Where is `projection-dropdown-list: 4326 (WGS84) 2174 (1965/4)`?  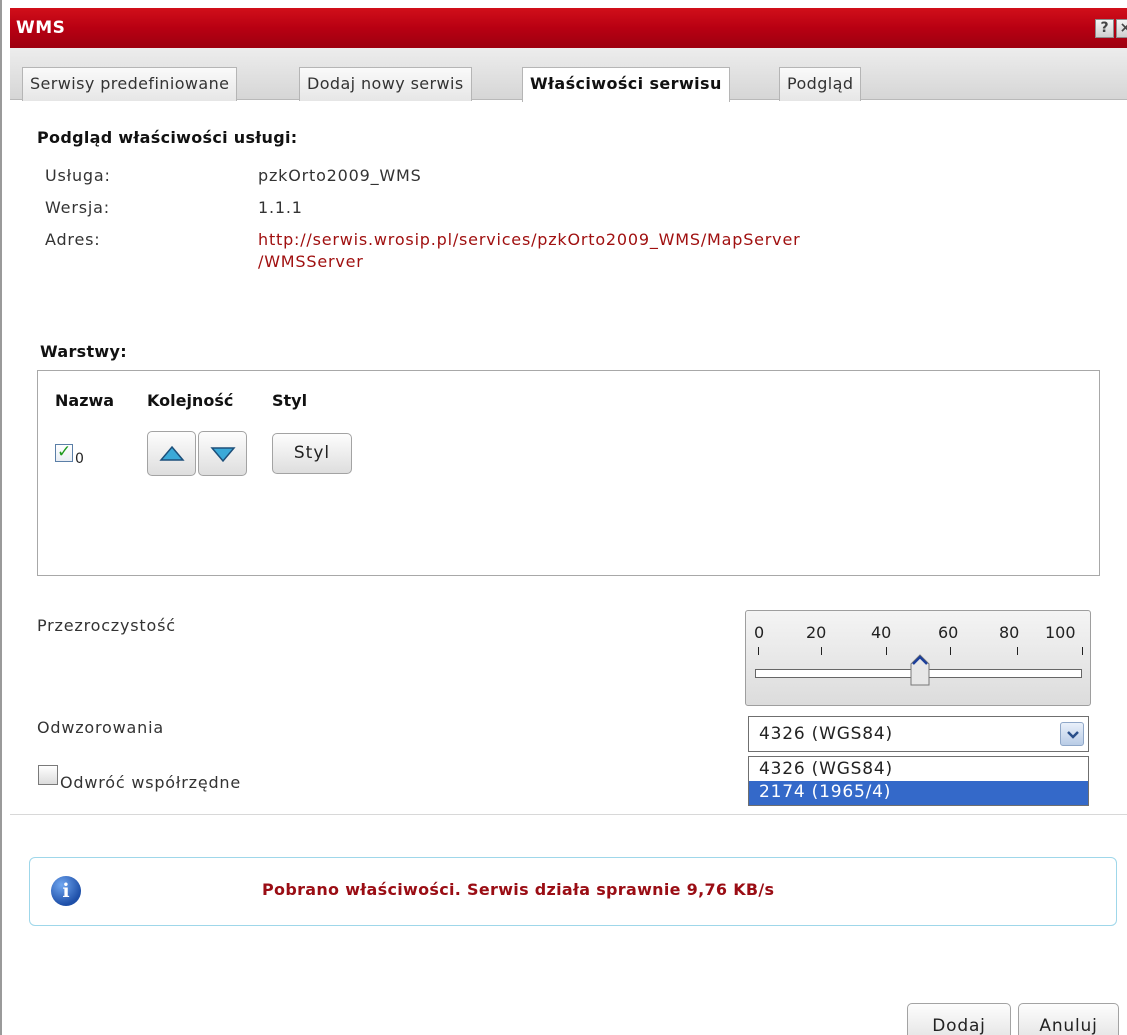 projection-dropdown-list: 4326 (WGS84) 2174 (1965/4) is located at coordinates (918, 781).